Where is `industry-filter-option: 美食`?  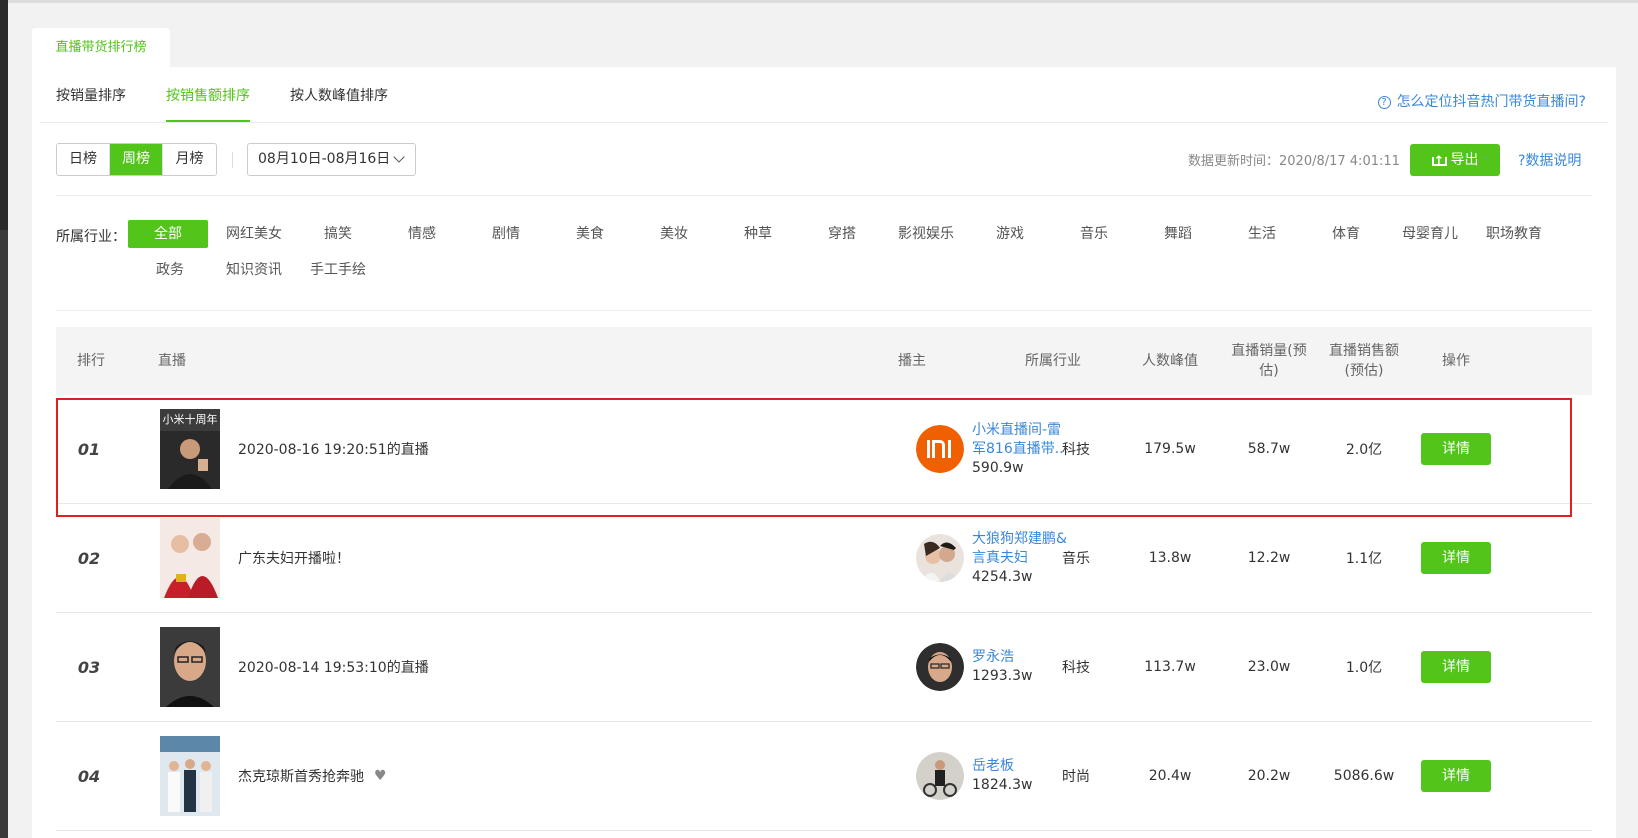 industry-filter-option: 美食 is located at coordinates (590, 234).